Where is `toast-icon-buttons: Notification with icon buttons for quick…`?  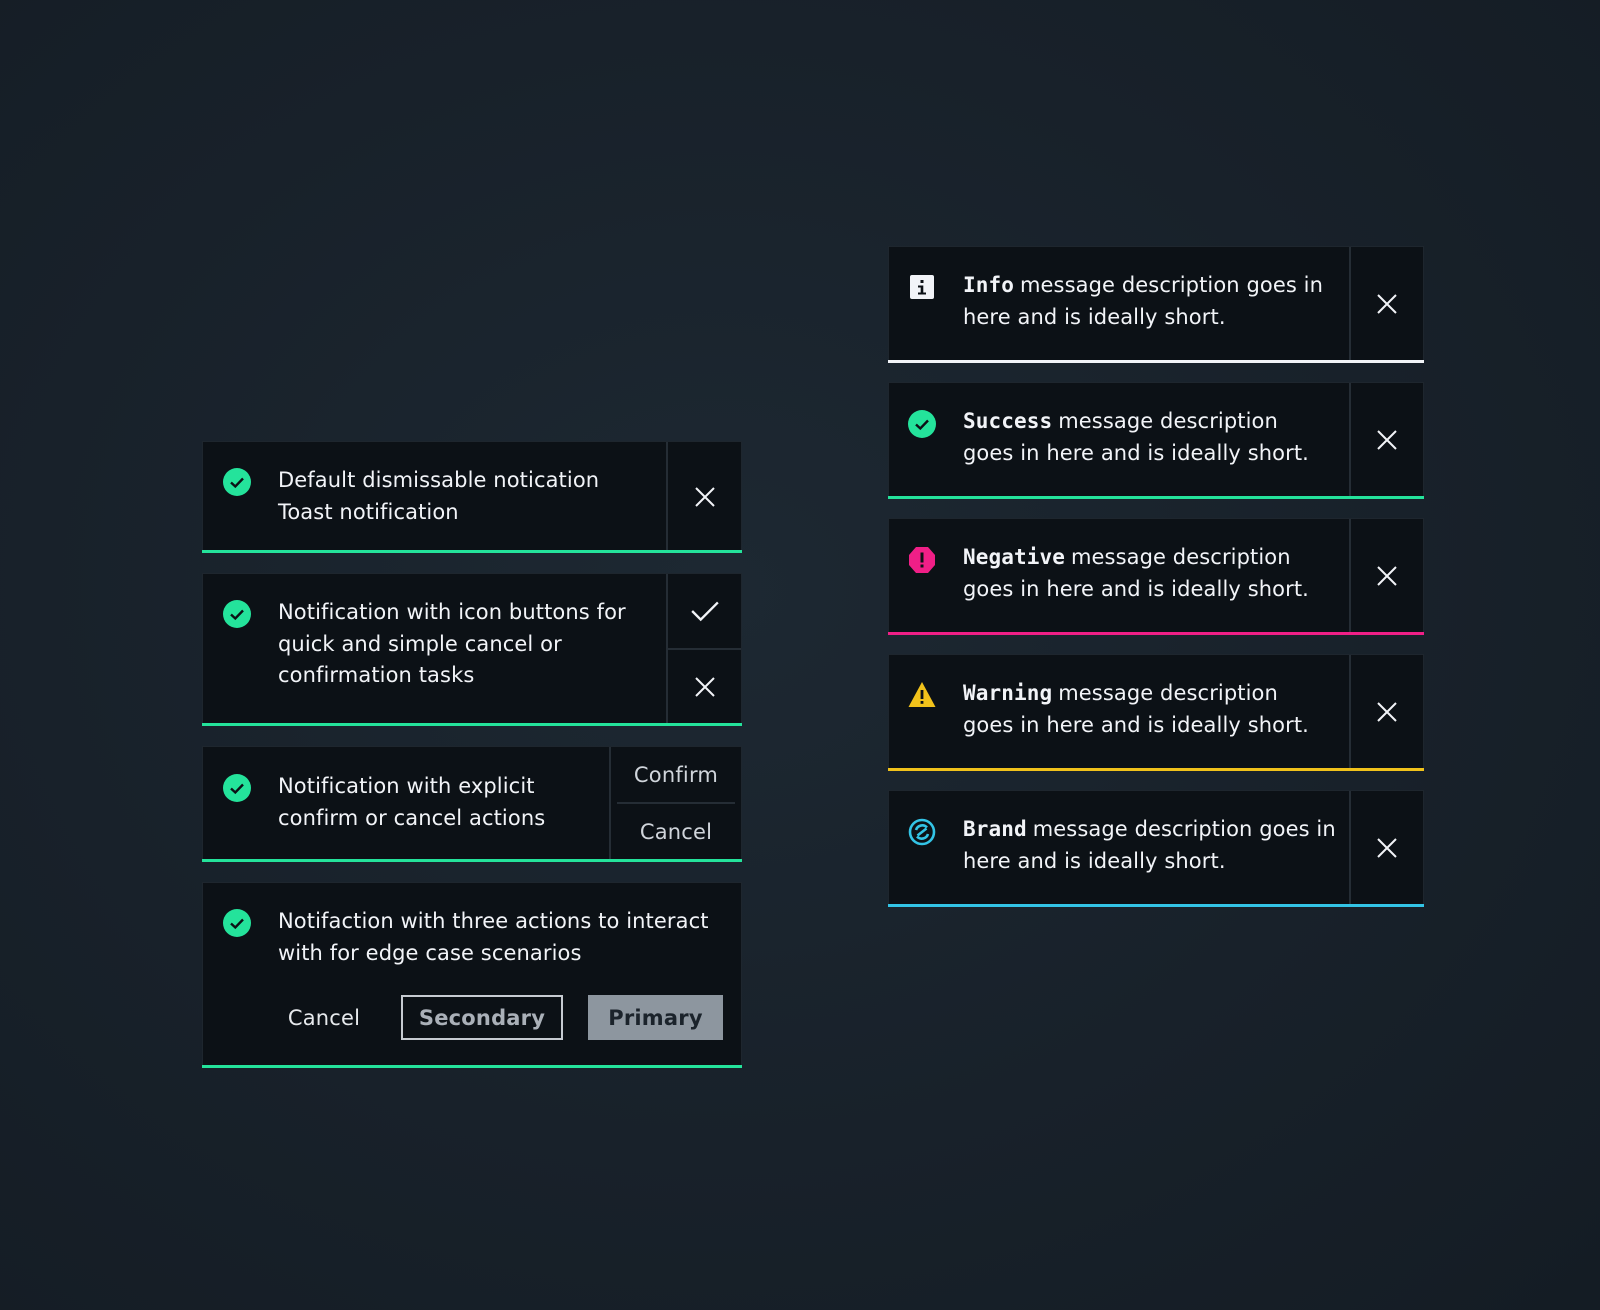 toast-icon-buttons: Notification with icon buttons for quick… is located at coordinates (472, 649).